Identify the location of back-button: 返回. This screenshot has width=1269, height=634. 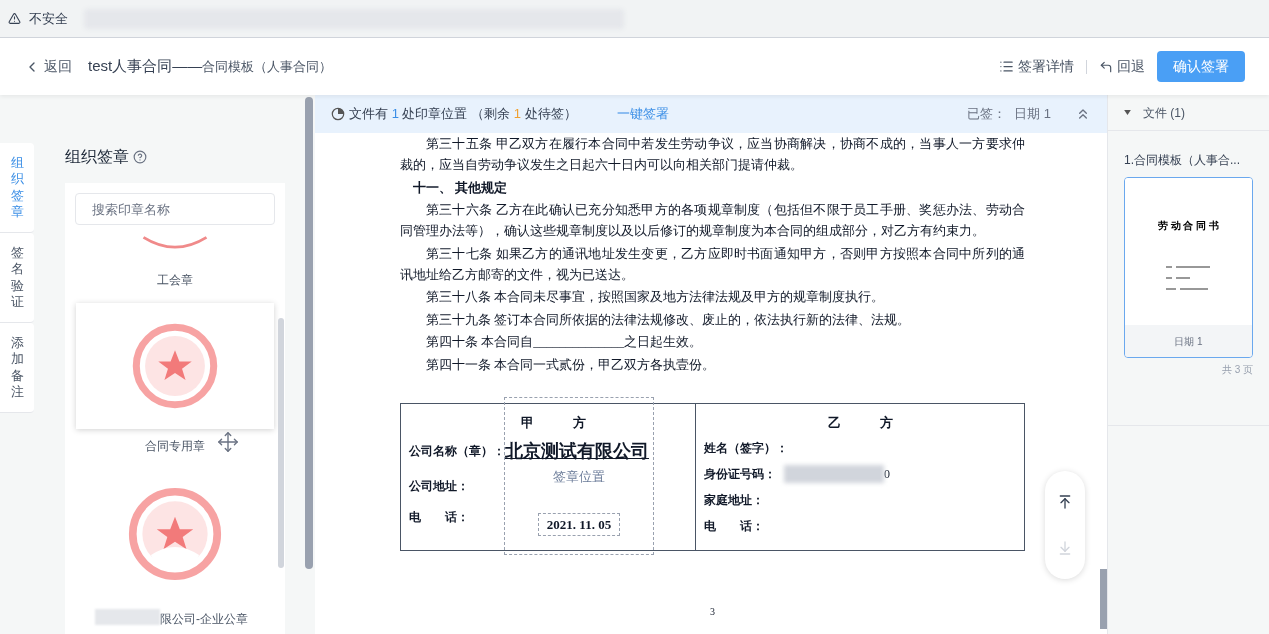
(48, 66).